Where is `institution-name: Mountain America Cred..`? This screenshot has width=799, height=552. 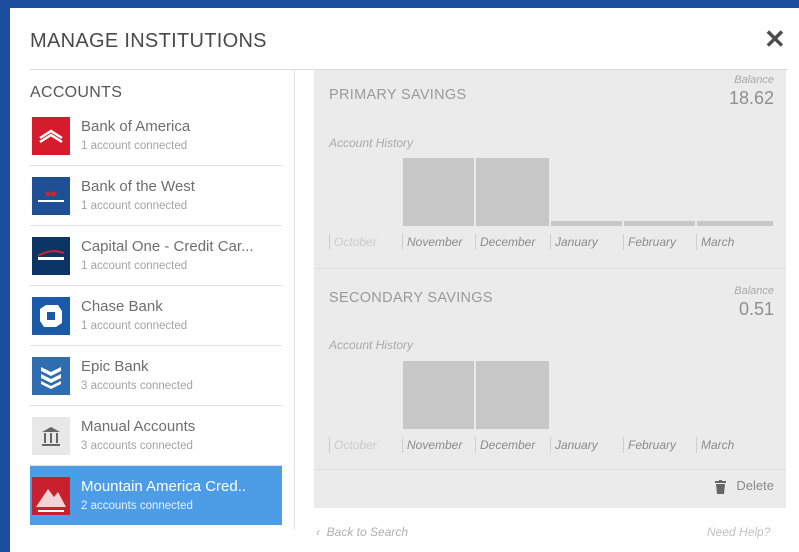 institution-name: Mountain America Cred.. is located at coordinates (164, 486).